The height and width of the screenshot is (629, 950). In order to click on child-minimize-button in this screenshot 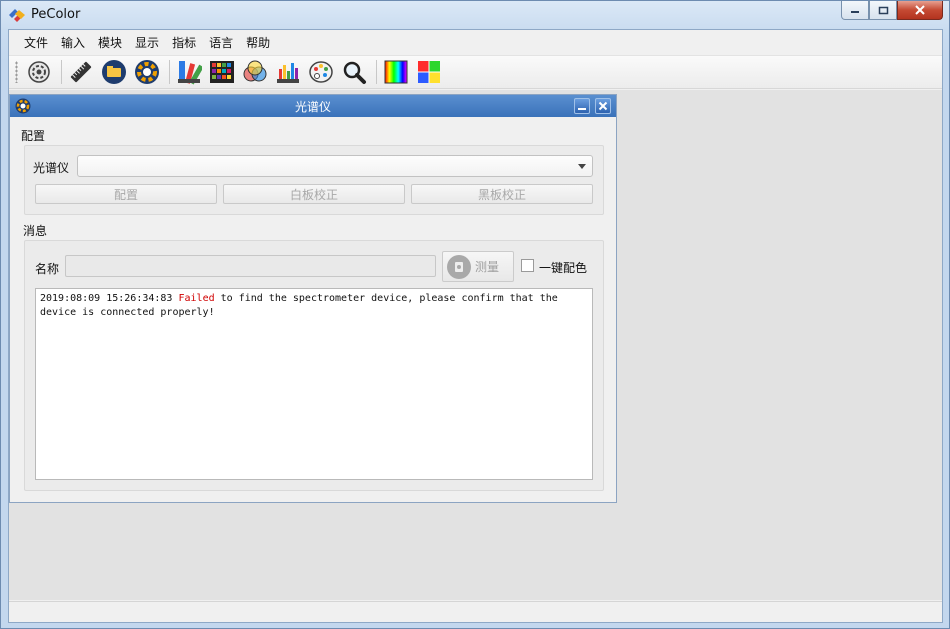, I will do `click(582, 106)`.